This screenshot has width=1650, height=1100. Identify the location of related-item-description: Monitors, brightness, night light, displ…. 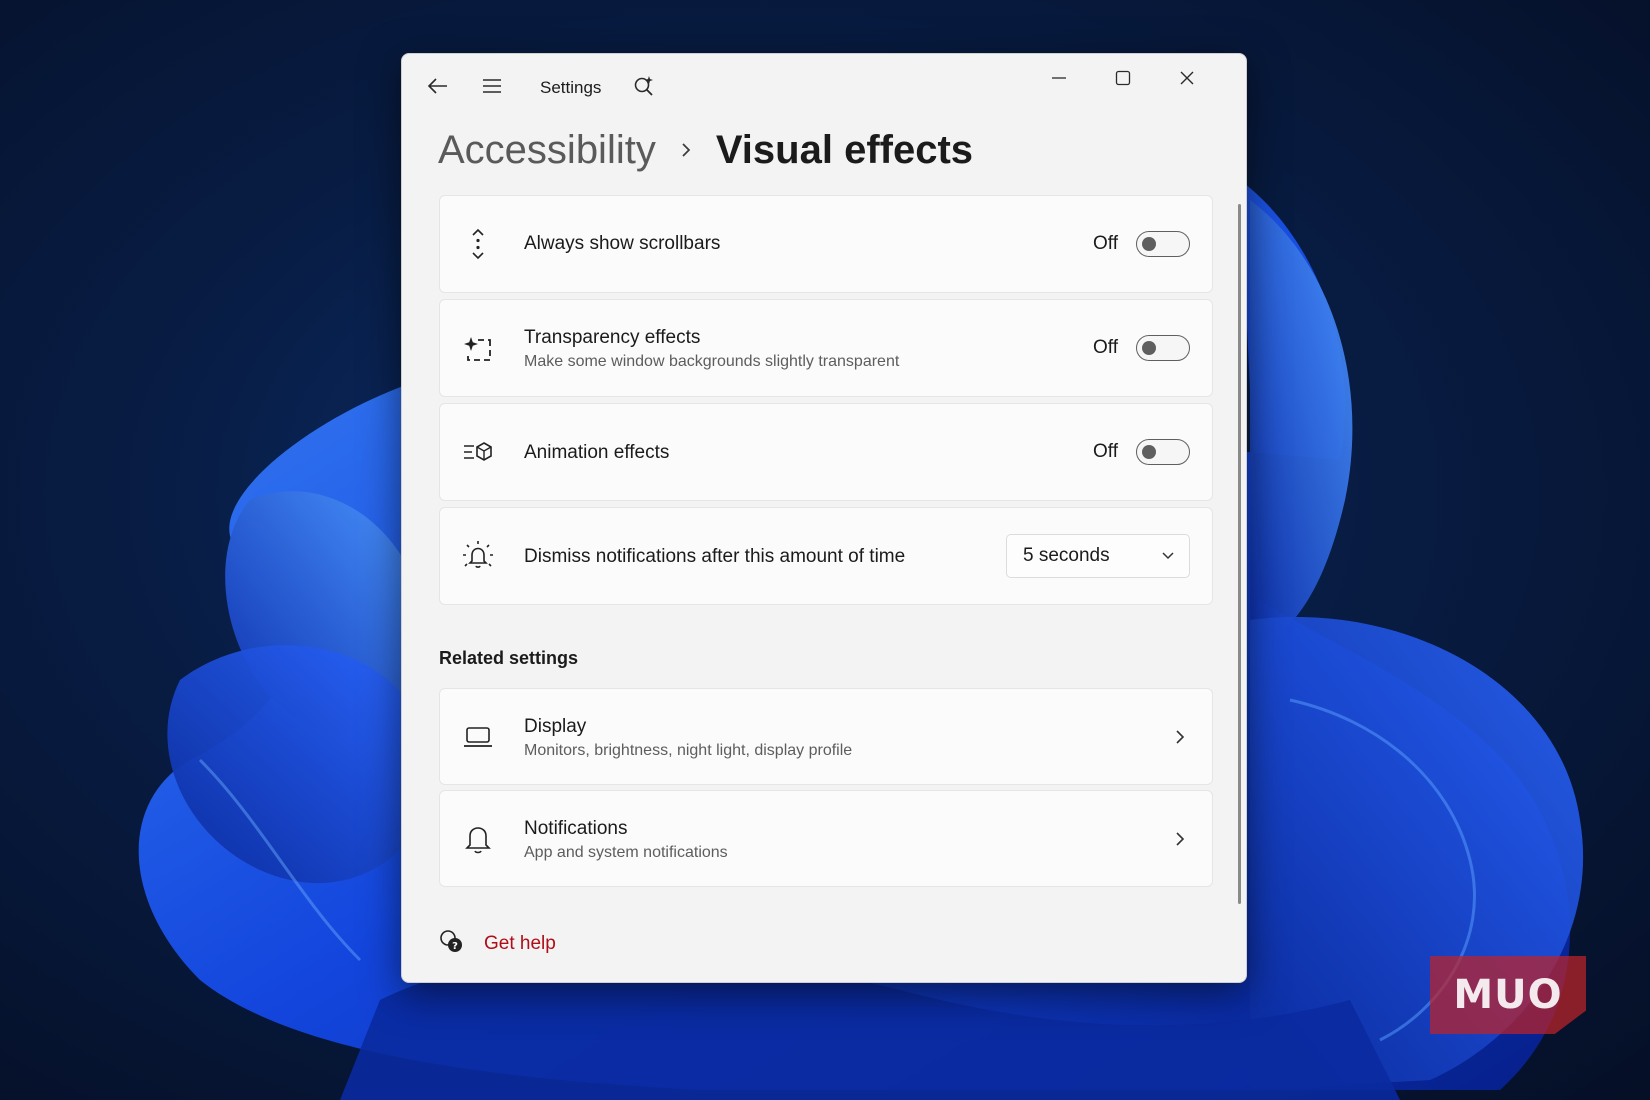
(688, 750).